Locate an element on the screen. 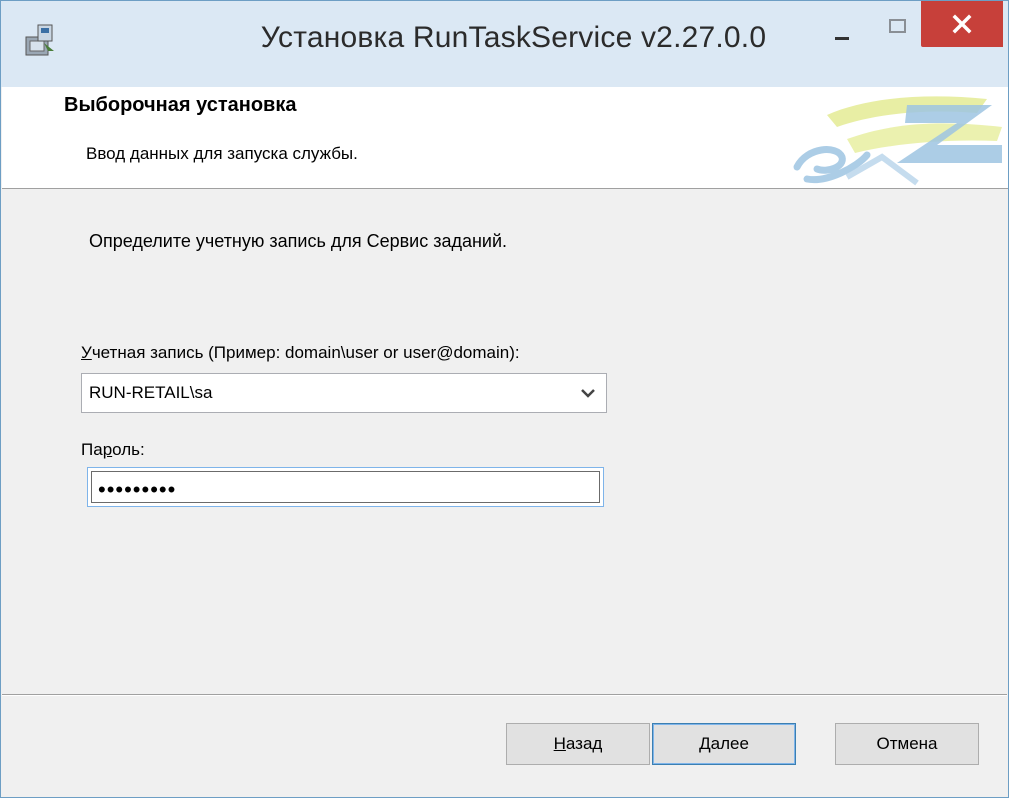 This screenshot has width=1009, height=798. page-subtitle: Ввод данных для запуска службы. is located at coordinates (222, 153).